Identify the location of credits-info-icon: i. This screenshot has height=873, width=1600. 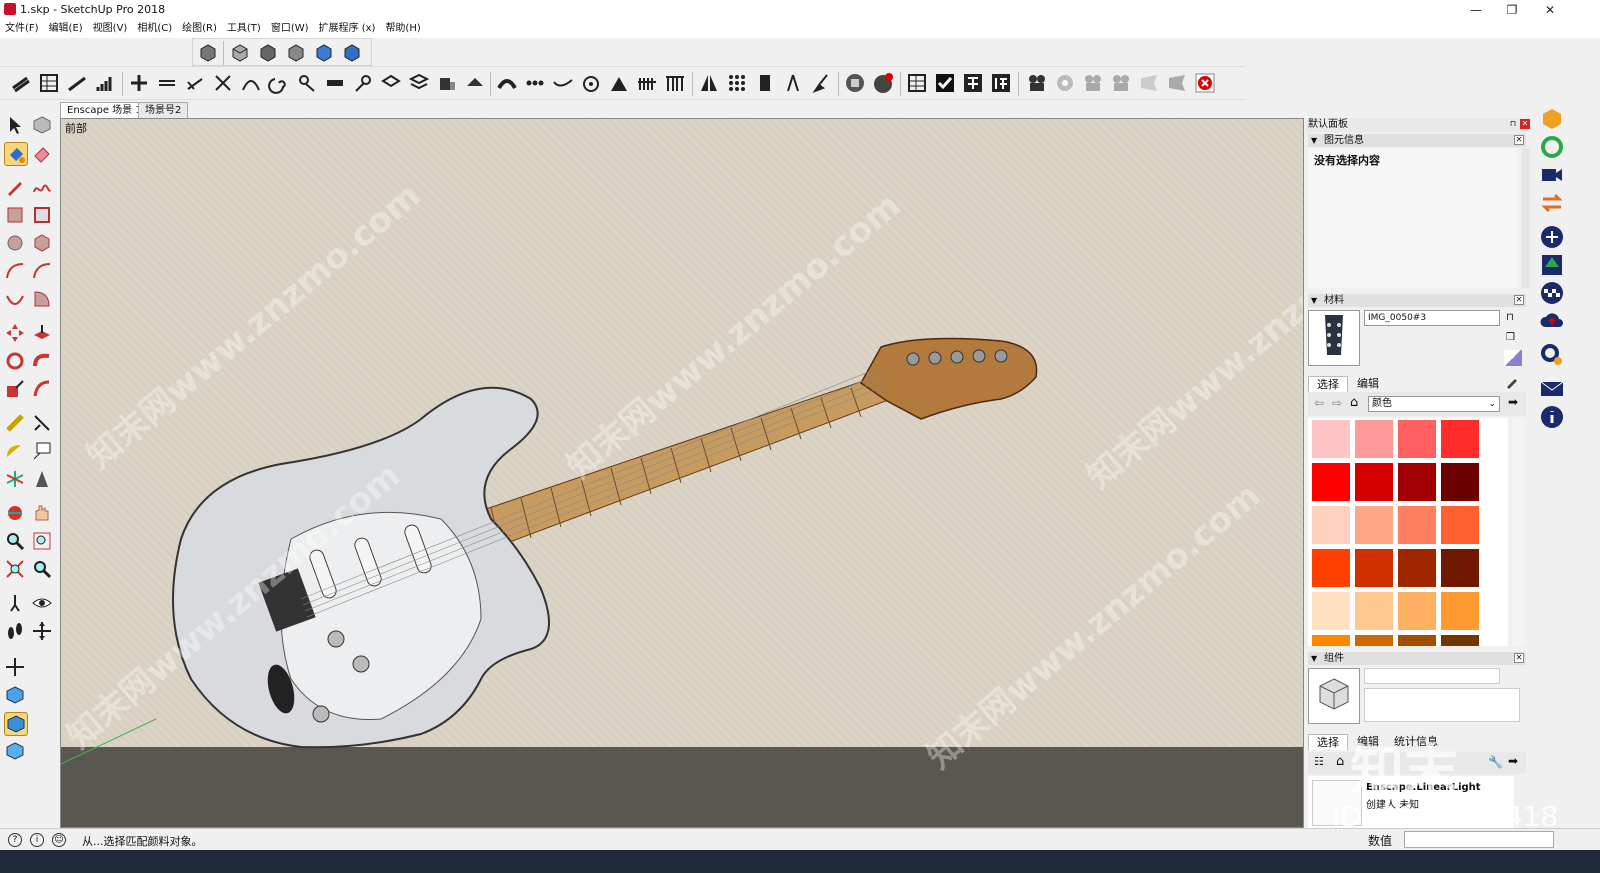
(37, 840).